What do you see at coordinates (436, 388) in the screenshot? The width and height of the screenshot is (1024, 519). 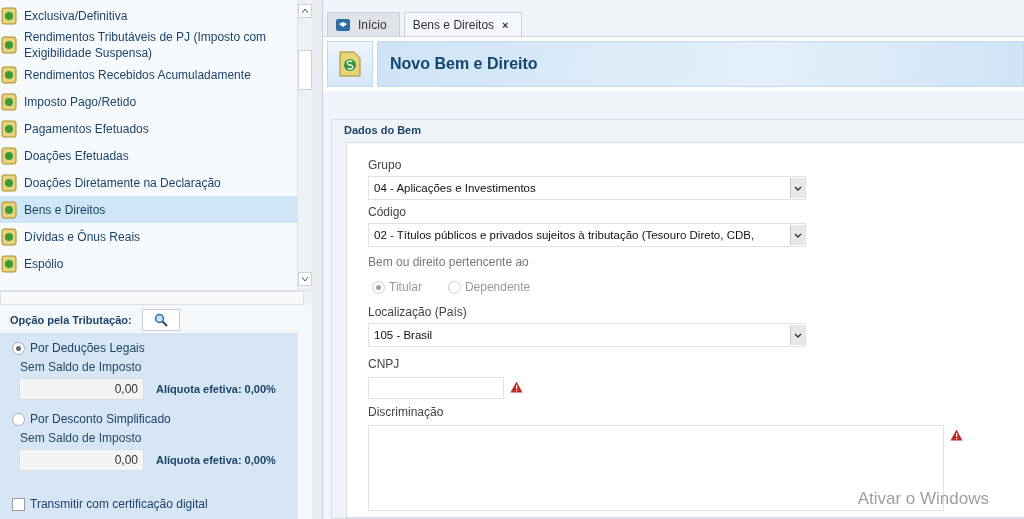 I see `input-field` at bounding box center [436, 388].